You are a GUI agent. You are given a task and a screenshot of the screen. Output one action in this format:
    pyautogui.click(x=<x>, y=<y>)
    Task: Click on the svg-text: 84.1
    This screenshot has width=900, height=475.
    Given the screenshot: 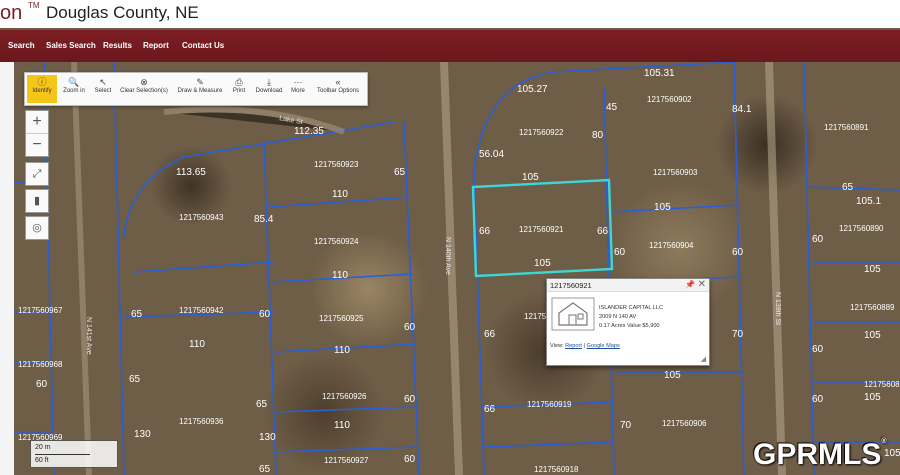 What is the action you would take?
    pyautogui.click(x=742, y=109)
    